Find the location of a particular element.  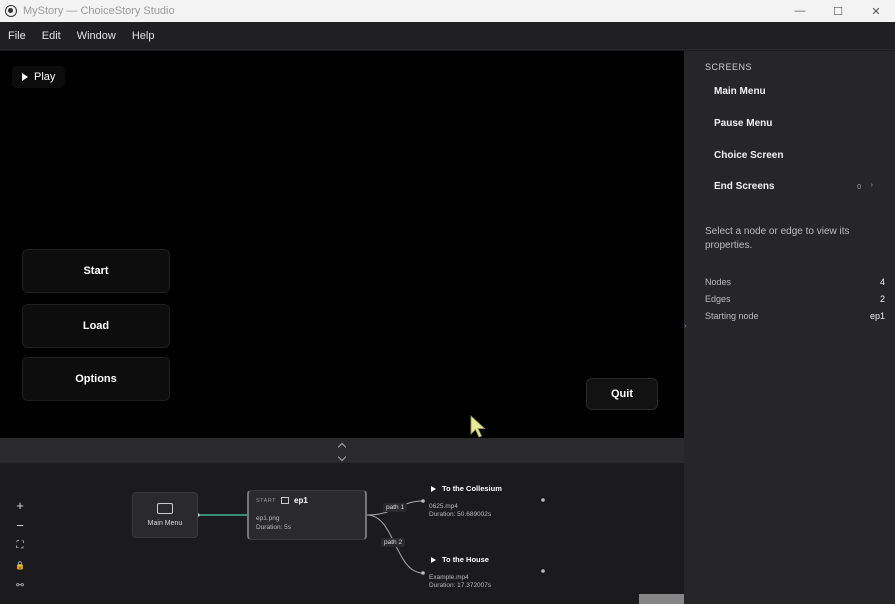

screen-icon is located at coordinates (165, 508).